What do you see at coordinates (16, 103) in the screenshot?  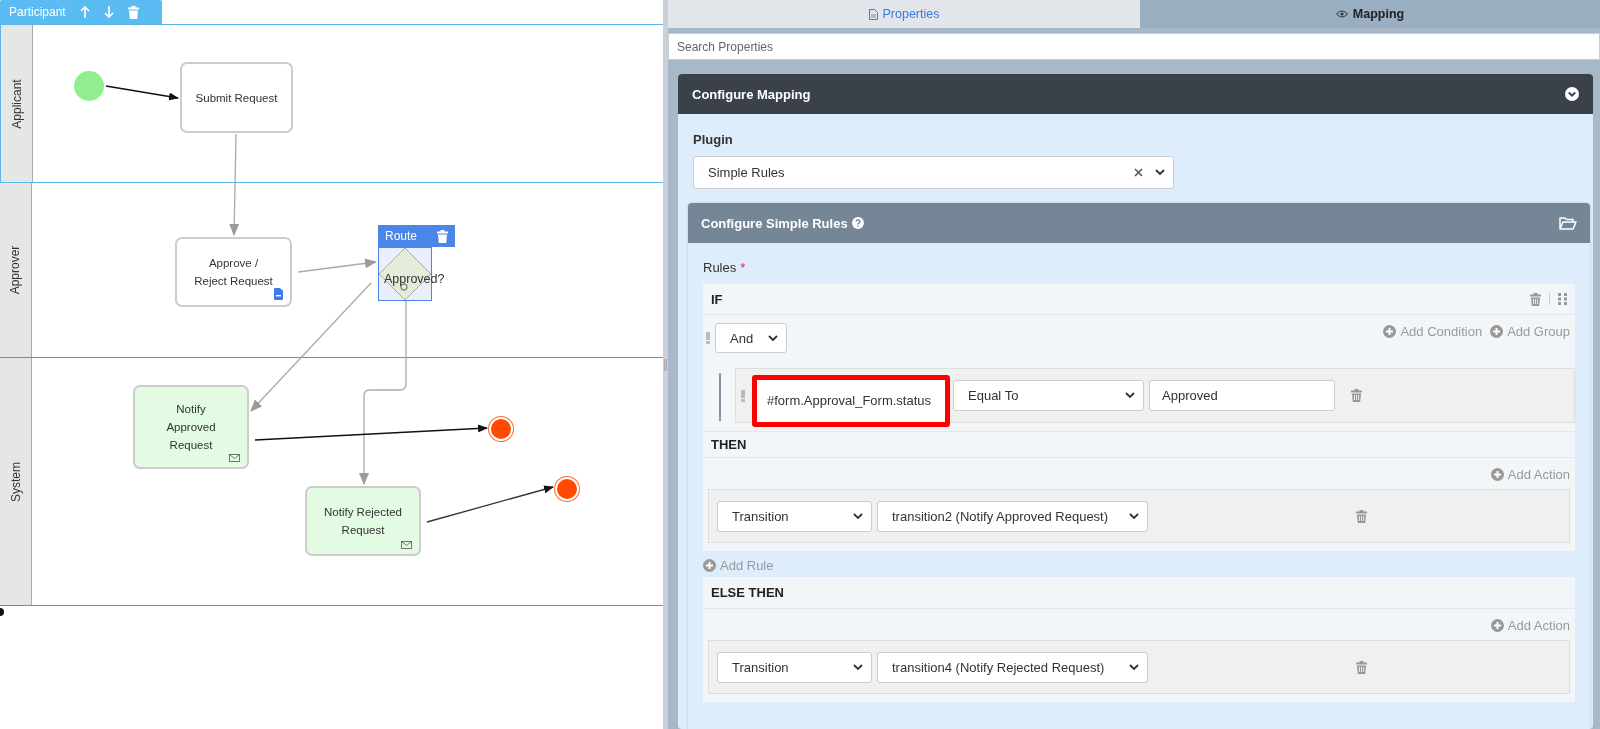 I see `lane-label: Applicant` at bounding box center [16, 103].